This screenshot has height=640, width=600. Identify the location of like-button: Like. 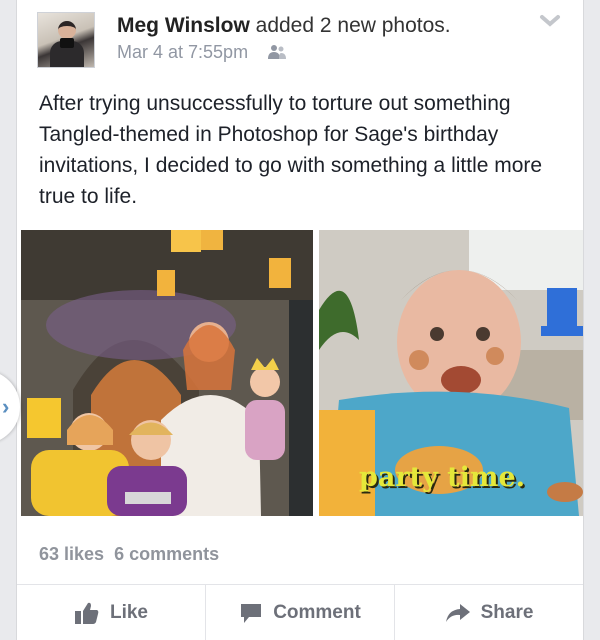
(111, 612).